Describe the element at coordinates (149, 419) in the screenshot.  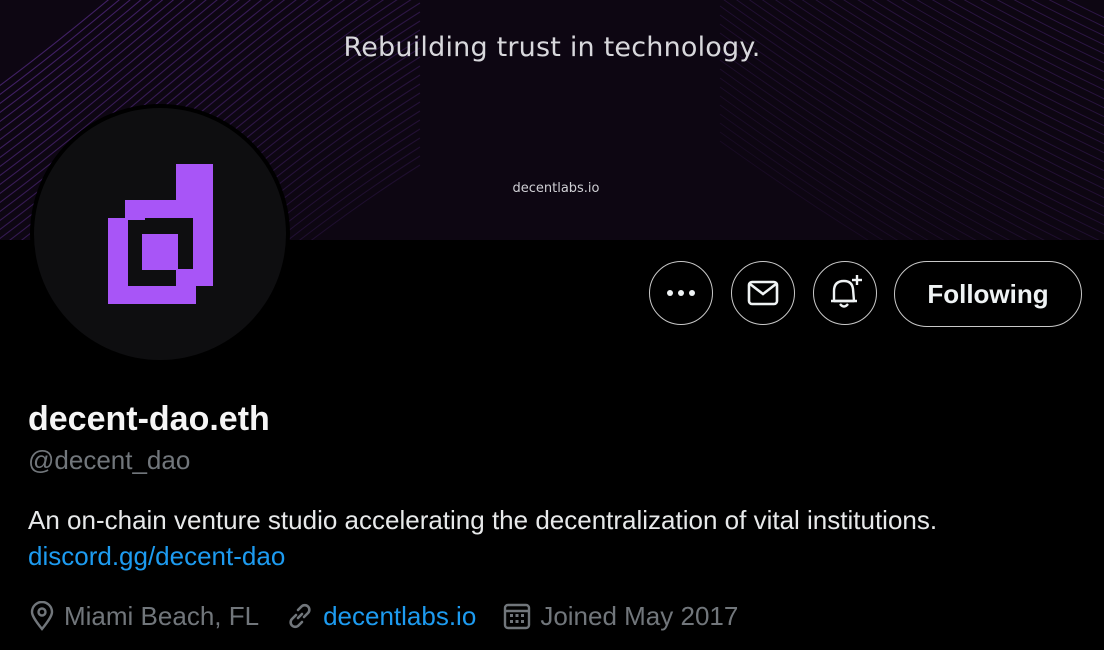
I see `profile-name: decent-dao.eth` at that location.